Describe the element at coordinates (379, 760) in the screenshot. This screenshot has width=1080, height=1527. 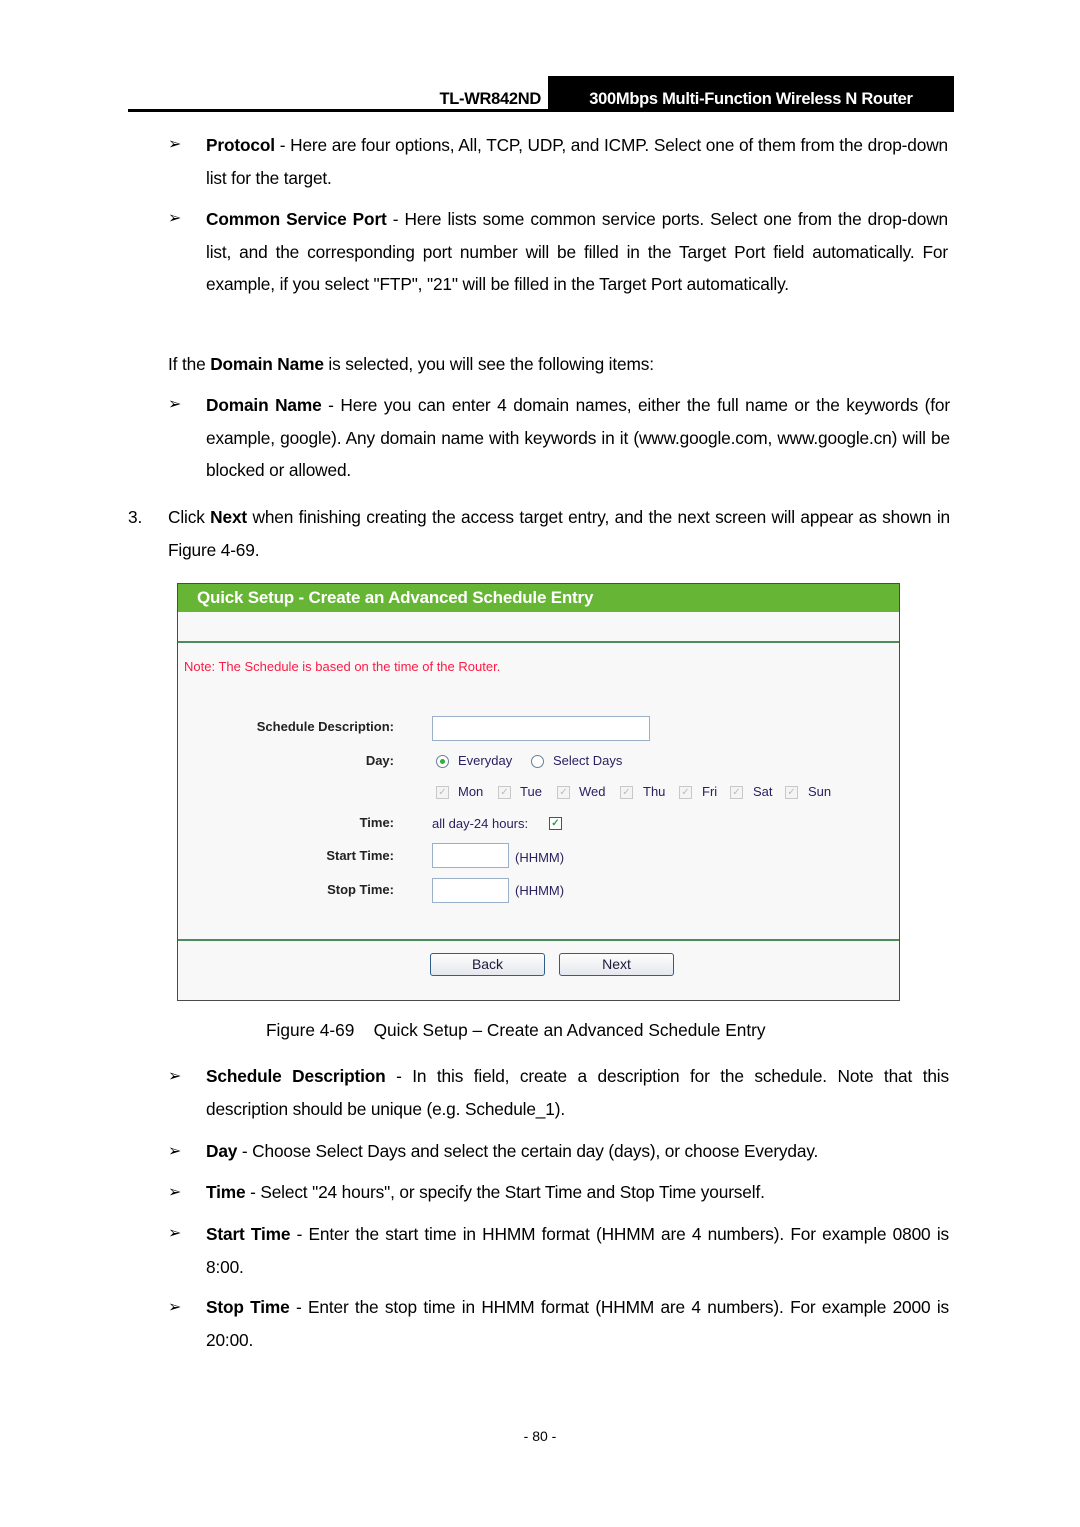
I see `day-label: Day:` at that location.